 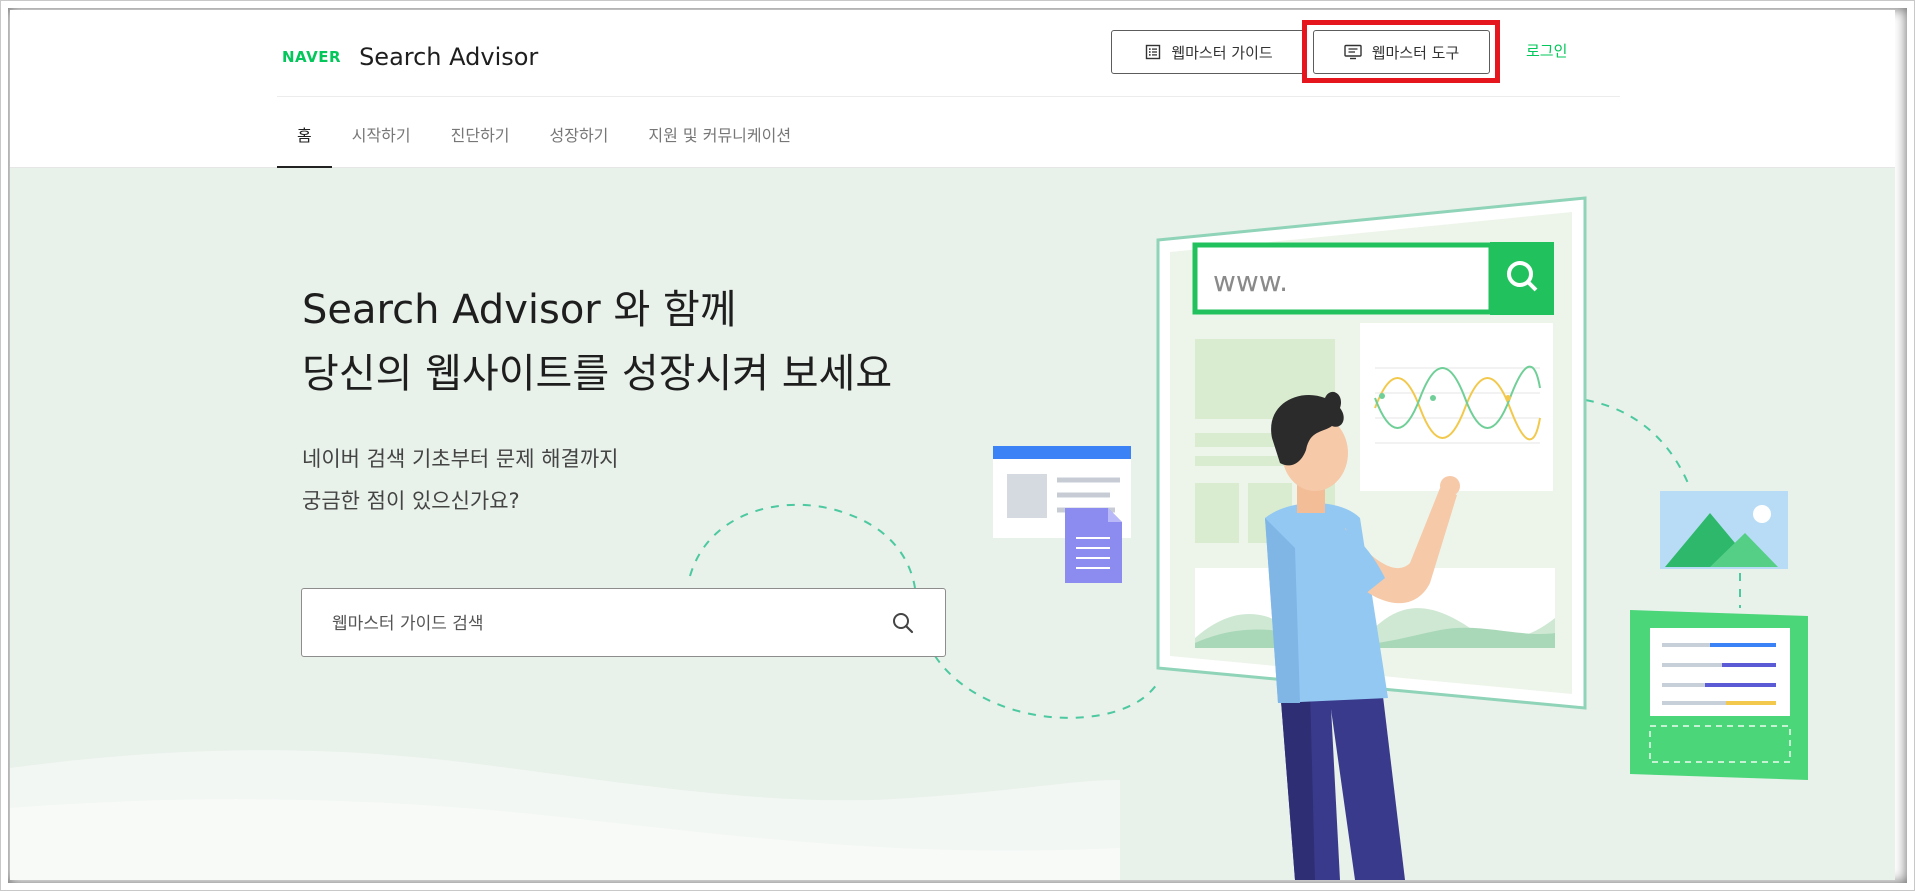 I want to click on webmaster-tool-button: 웹마스터 도구, so click(x=1401, y=52).